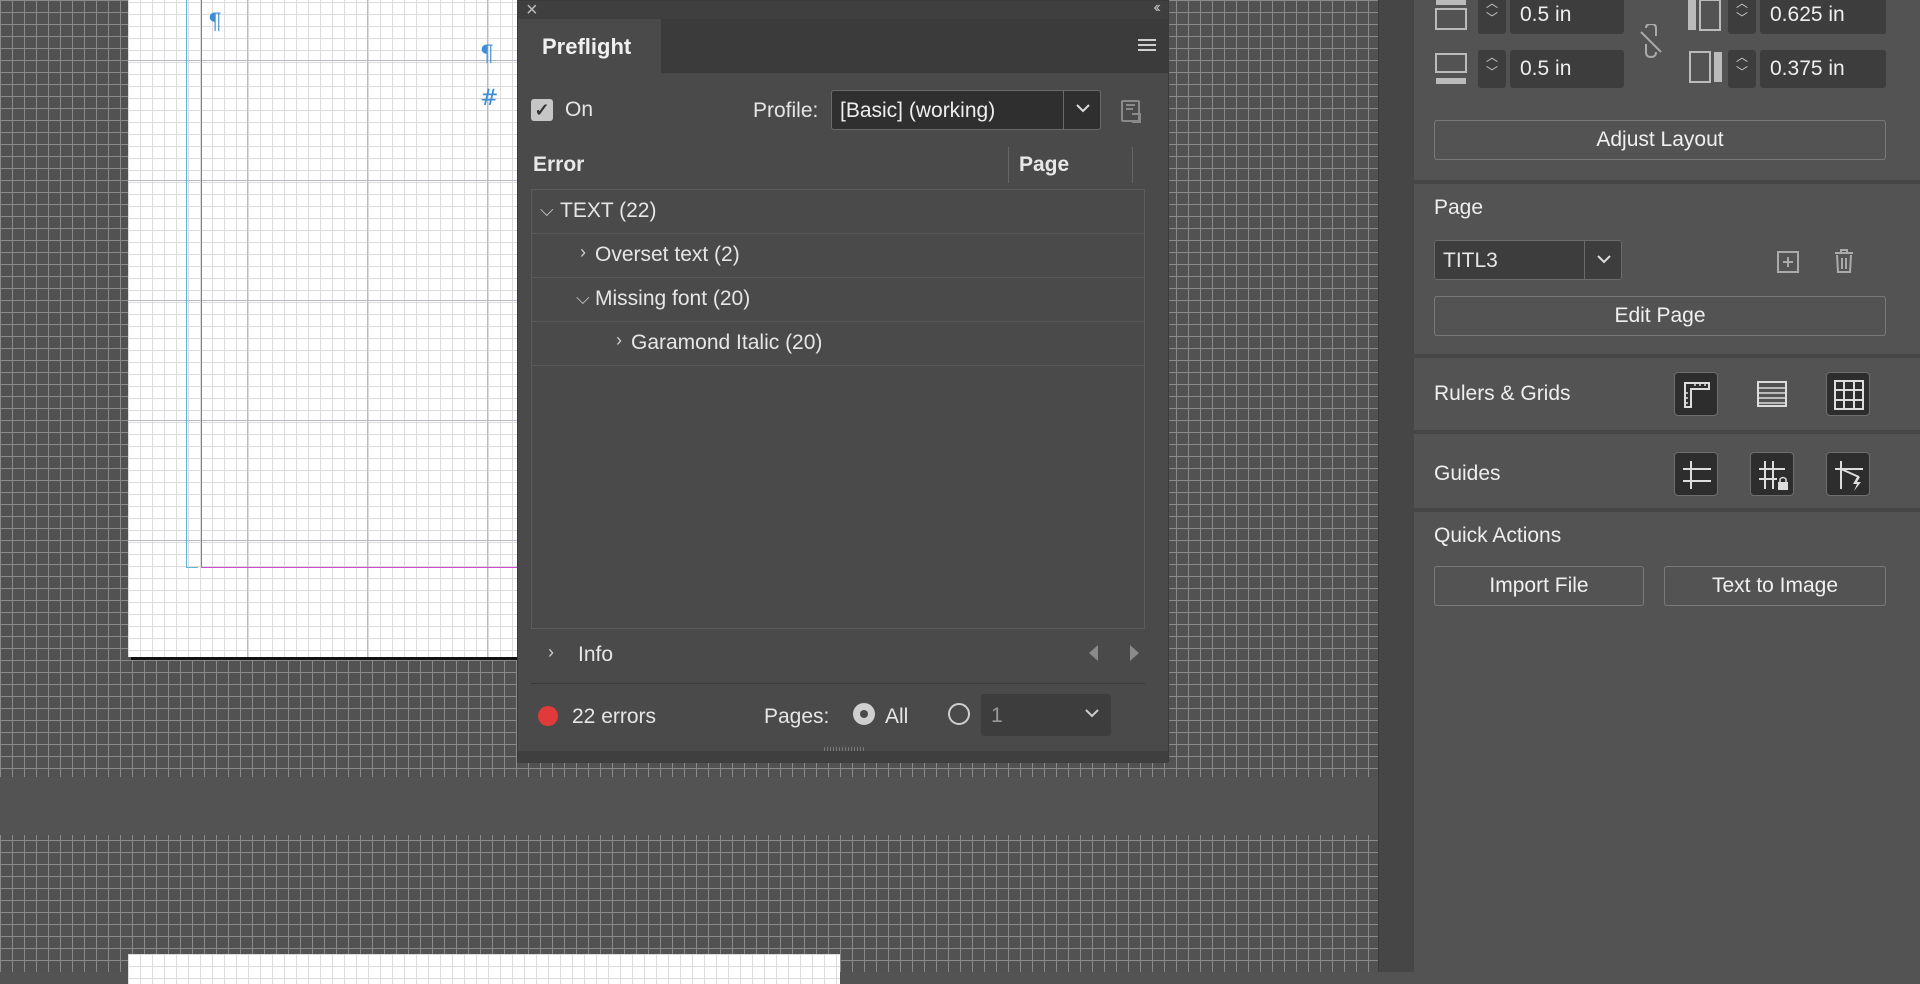 This screenshot has height=984, width=1920. Describe the element at coordinates (1396, 486) in the screenshot. I see `panel-dock-gutter` at that location.